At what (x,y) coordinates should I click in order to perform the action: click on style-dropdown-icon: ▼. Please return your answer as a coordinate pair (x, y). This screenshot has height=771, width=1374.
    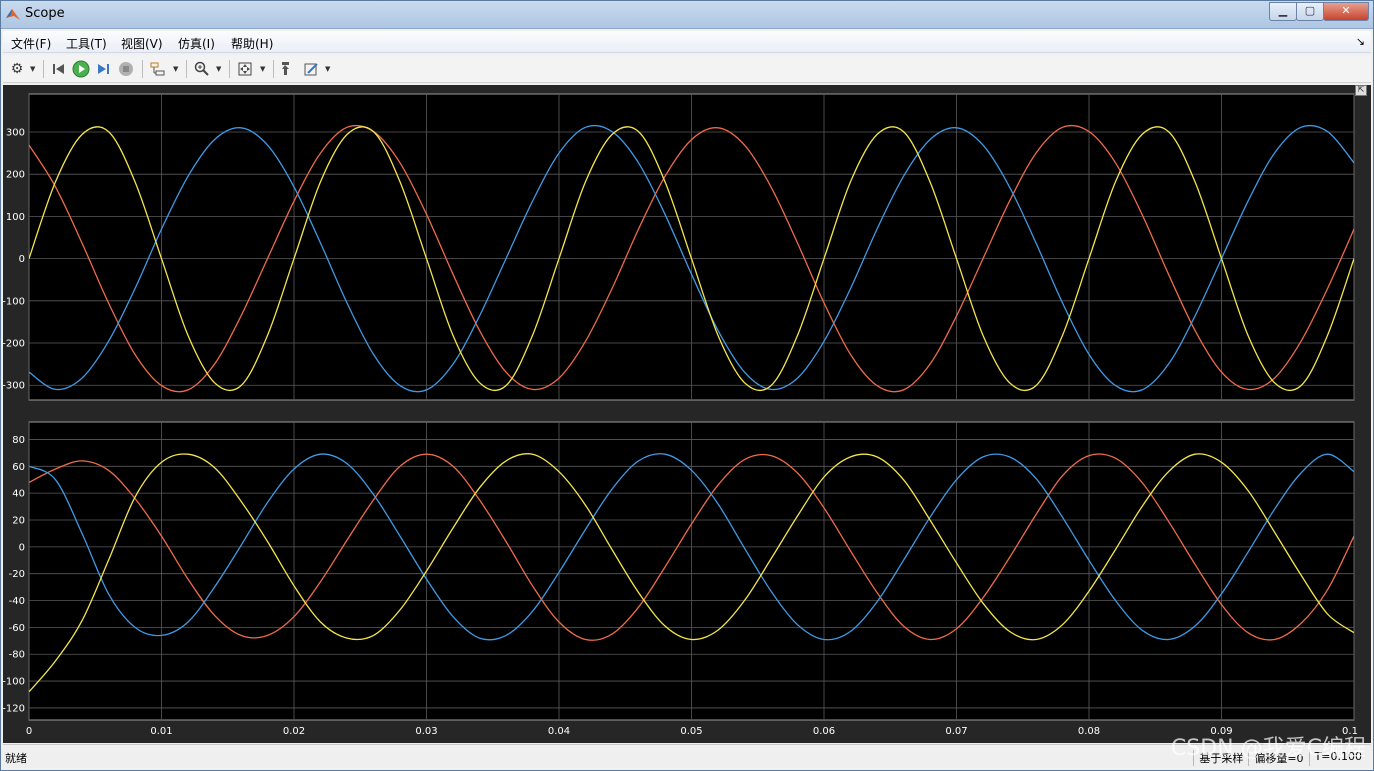
    Looking at the image, I should click on (327, 69).